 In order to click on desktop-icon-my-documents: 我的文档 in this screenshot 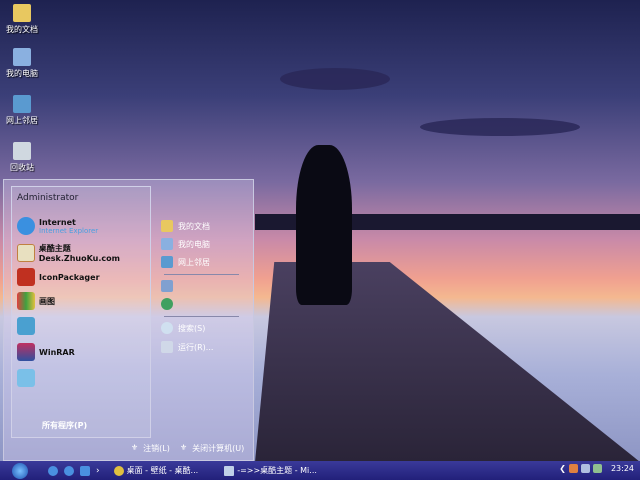, I will do `click(22, 19)`.